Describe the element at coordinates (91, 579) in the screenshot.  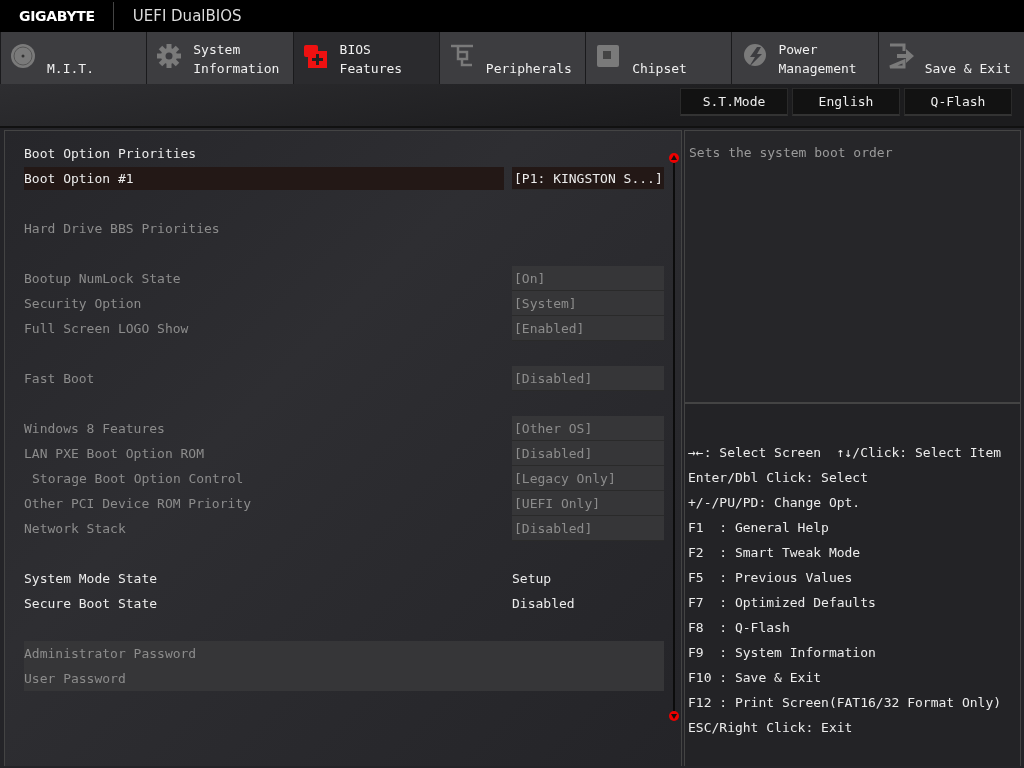
I see `info-label: System Mode State` at that location.